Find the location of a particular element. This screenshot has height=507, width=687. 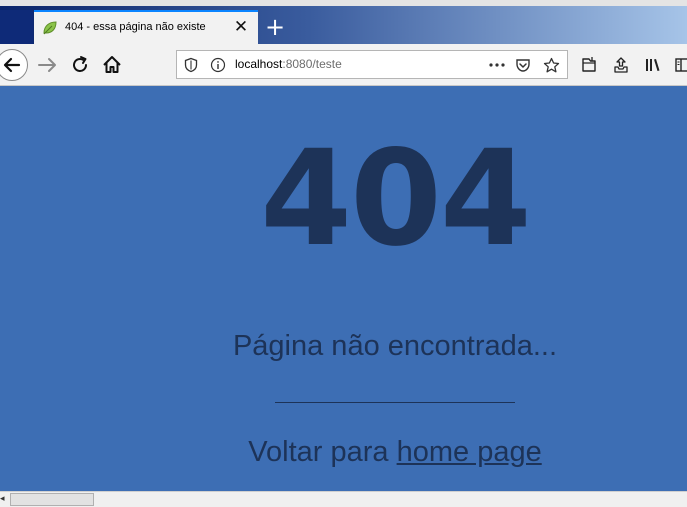

scrollbar-thumb is located at coordinates (52, 499).